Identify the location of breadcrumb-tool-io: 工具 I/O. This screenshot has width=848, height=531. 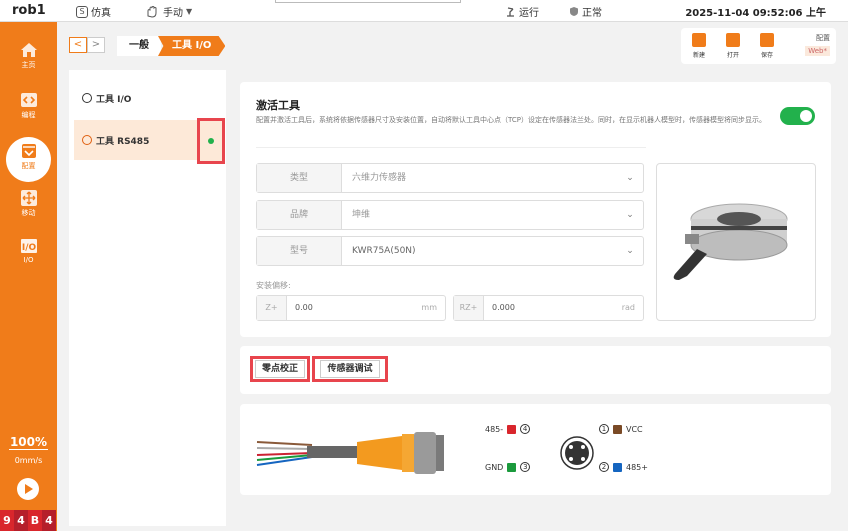
(192, 46).